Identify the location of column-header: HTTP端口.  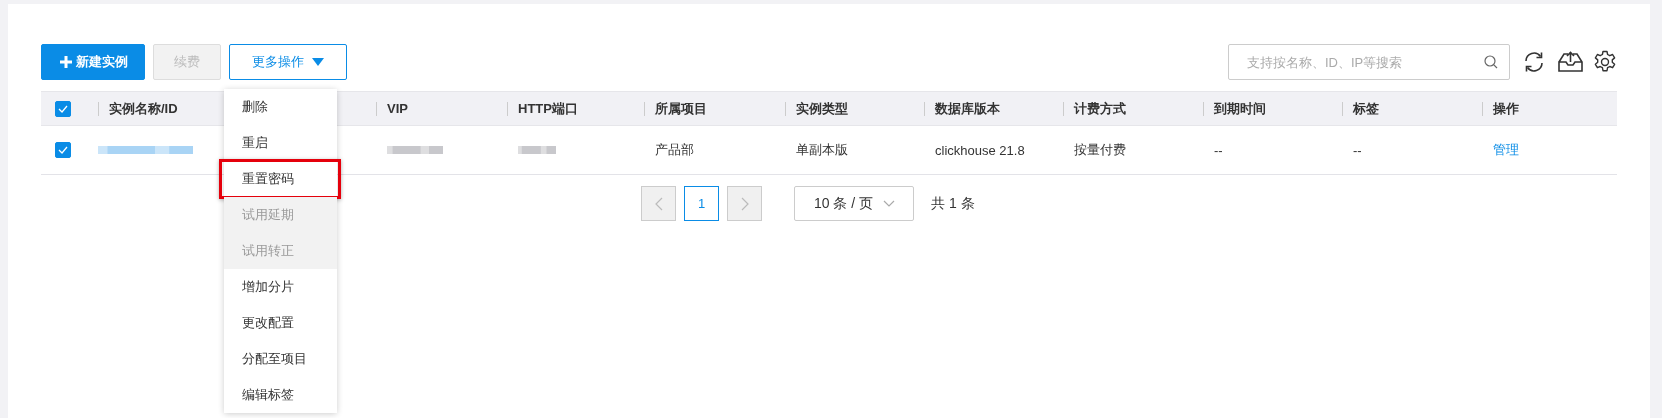
(548, 108).